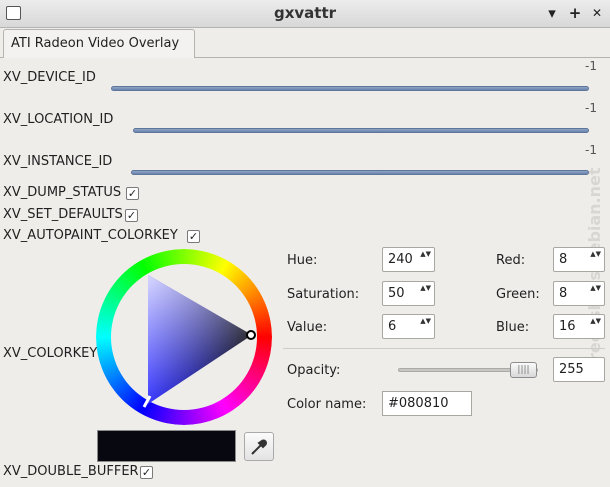 The width and height of the screenshot is (610, 487). I want to click on blue-label: Blue:, so click(513, 327).